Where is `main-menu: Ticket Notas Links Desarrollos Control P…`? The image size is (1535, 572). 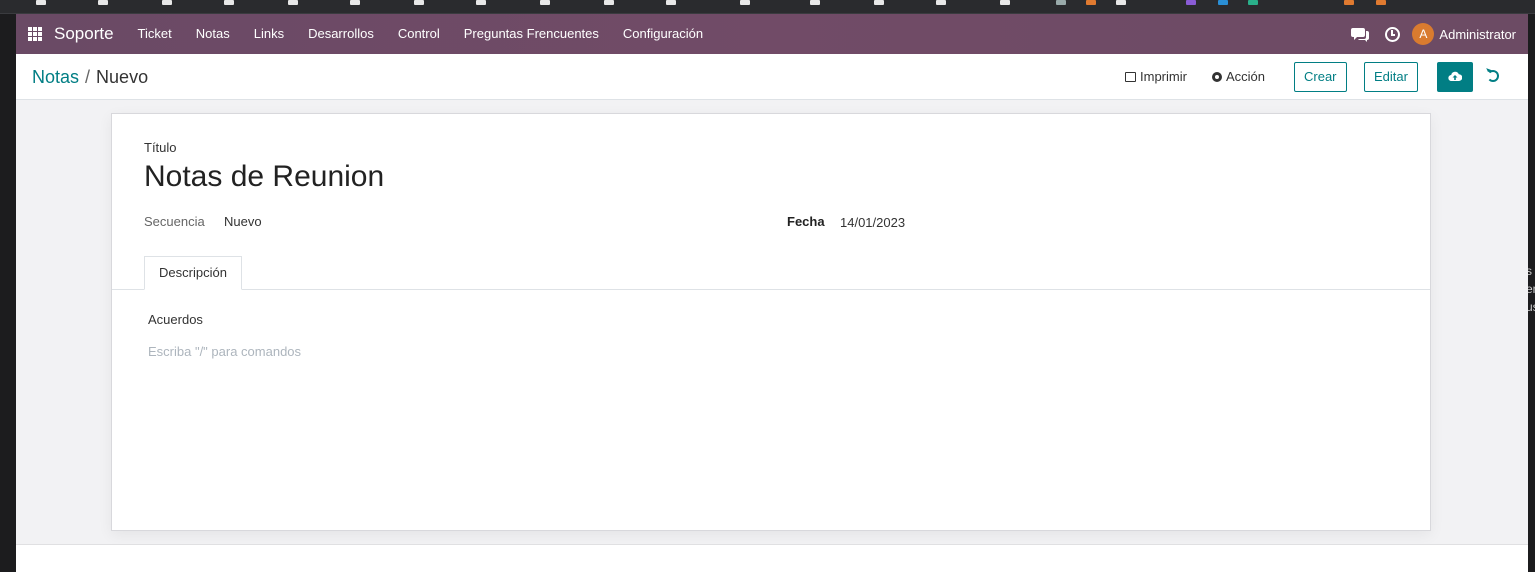 main-menu: Ticket Notas Links Desarrollos Control P… is located at coordinates (421, 34).